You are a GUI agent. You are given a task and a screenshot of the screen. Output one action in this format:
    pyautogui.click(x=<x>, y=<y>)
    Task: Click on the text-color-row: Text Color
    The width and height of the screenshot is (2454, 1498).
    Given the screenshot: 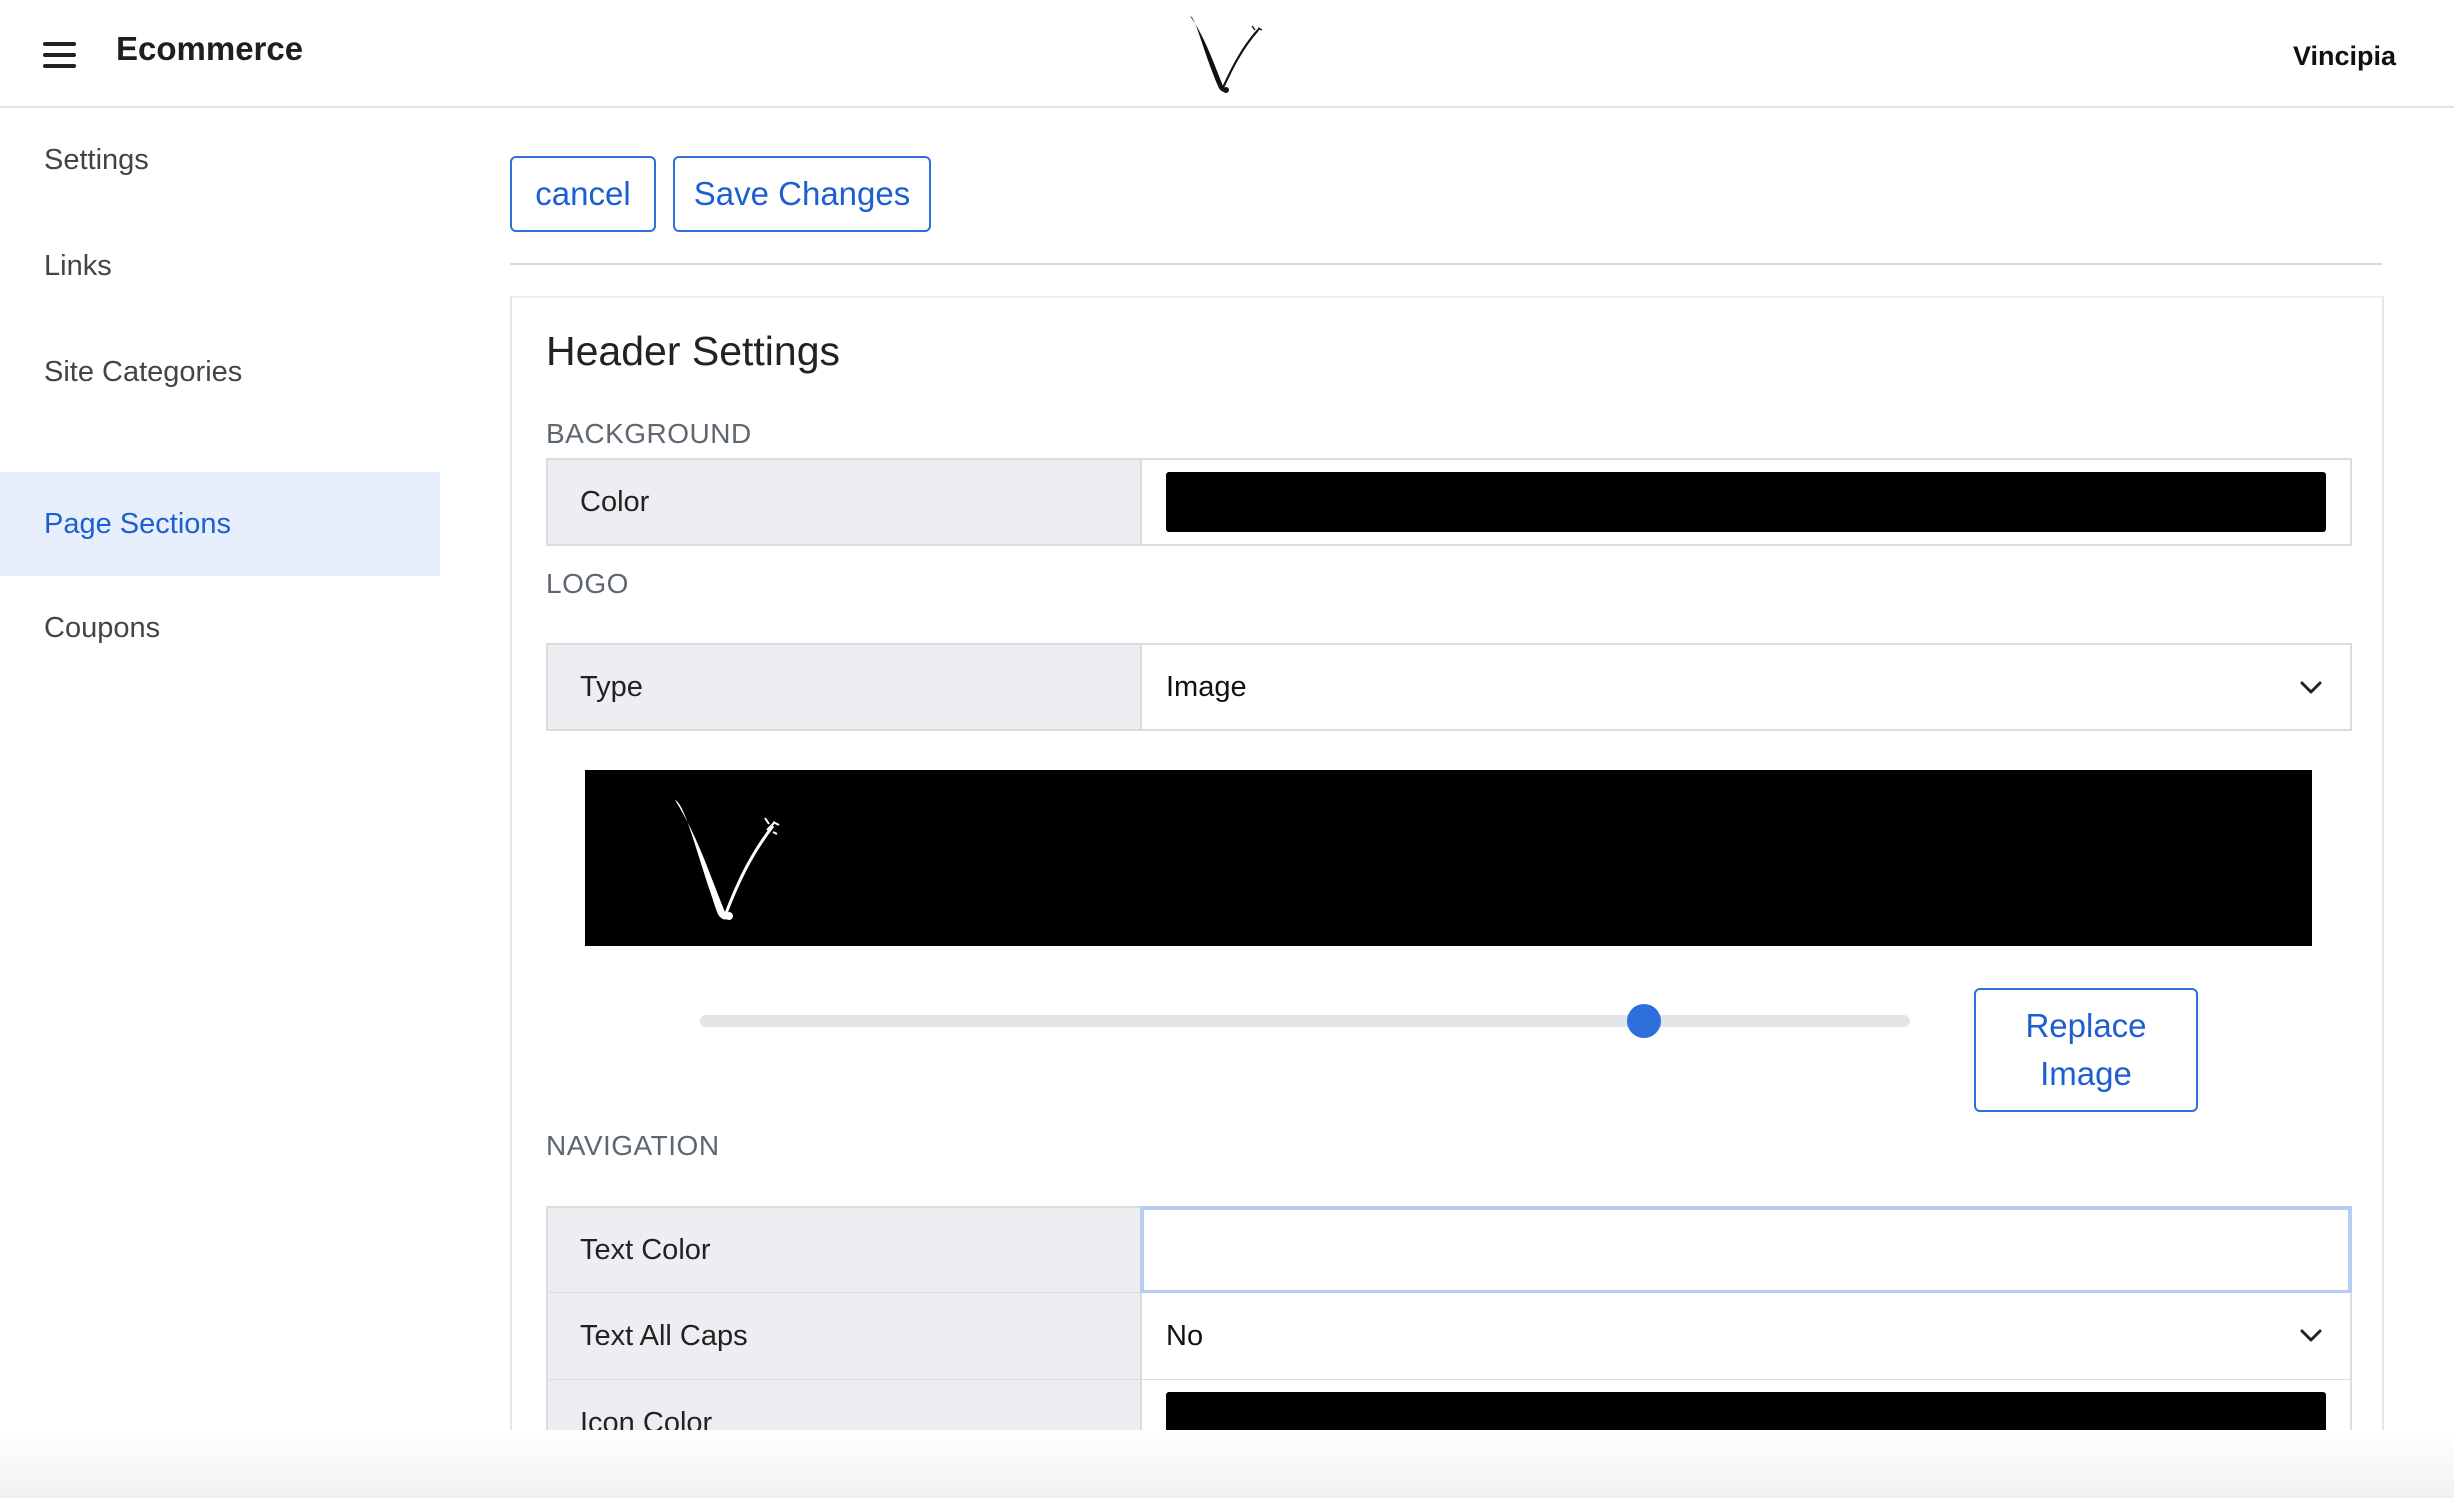 What is the action you would take?
    pyautogui.click(x=1449, y=1250)
    